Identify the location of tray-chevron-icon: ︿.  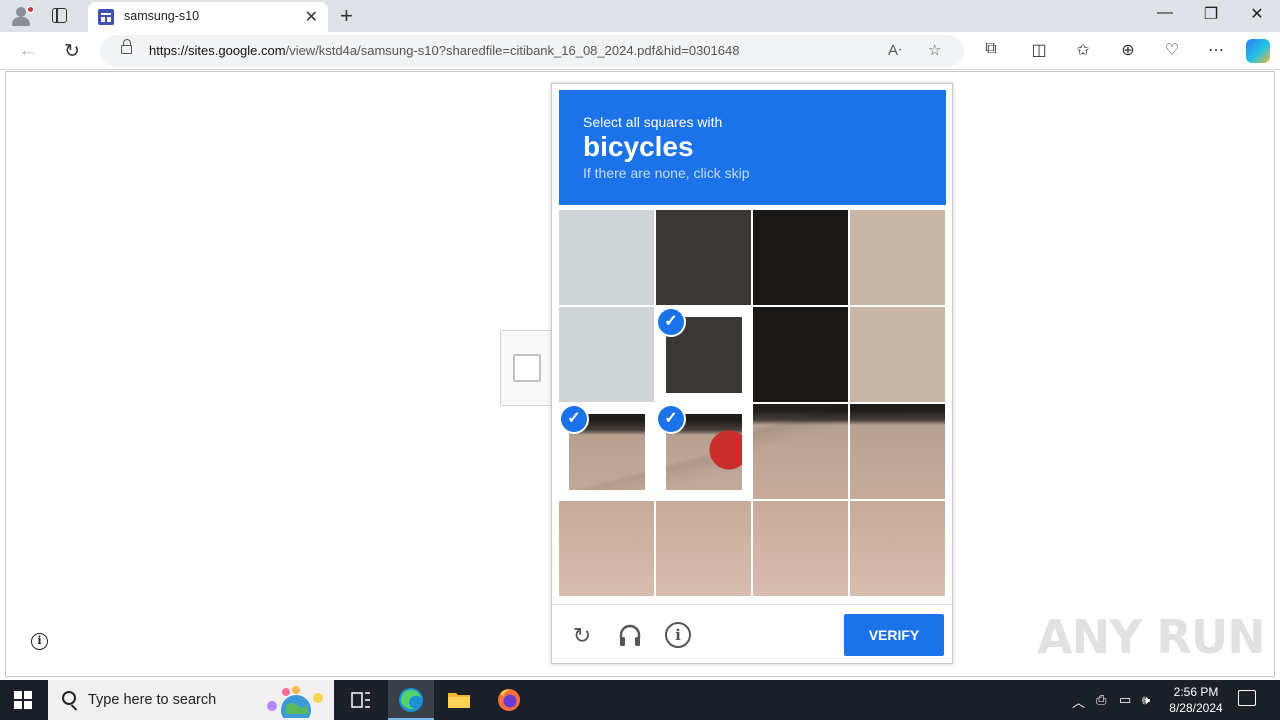
(1078, 701).